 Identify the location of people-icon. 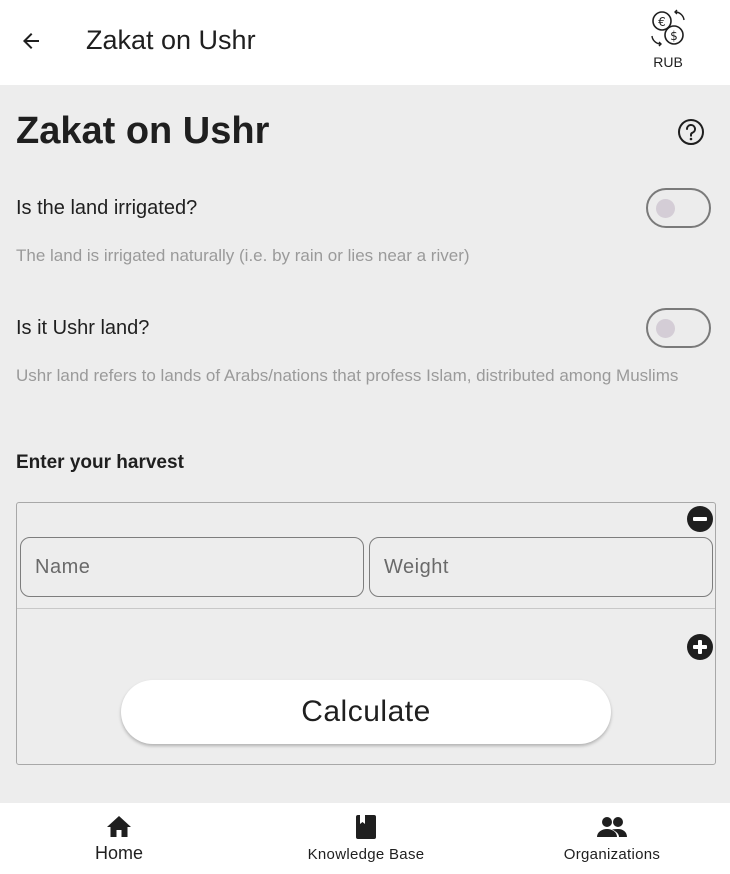
(612, 827).